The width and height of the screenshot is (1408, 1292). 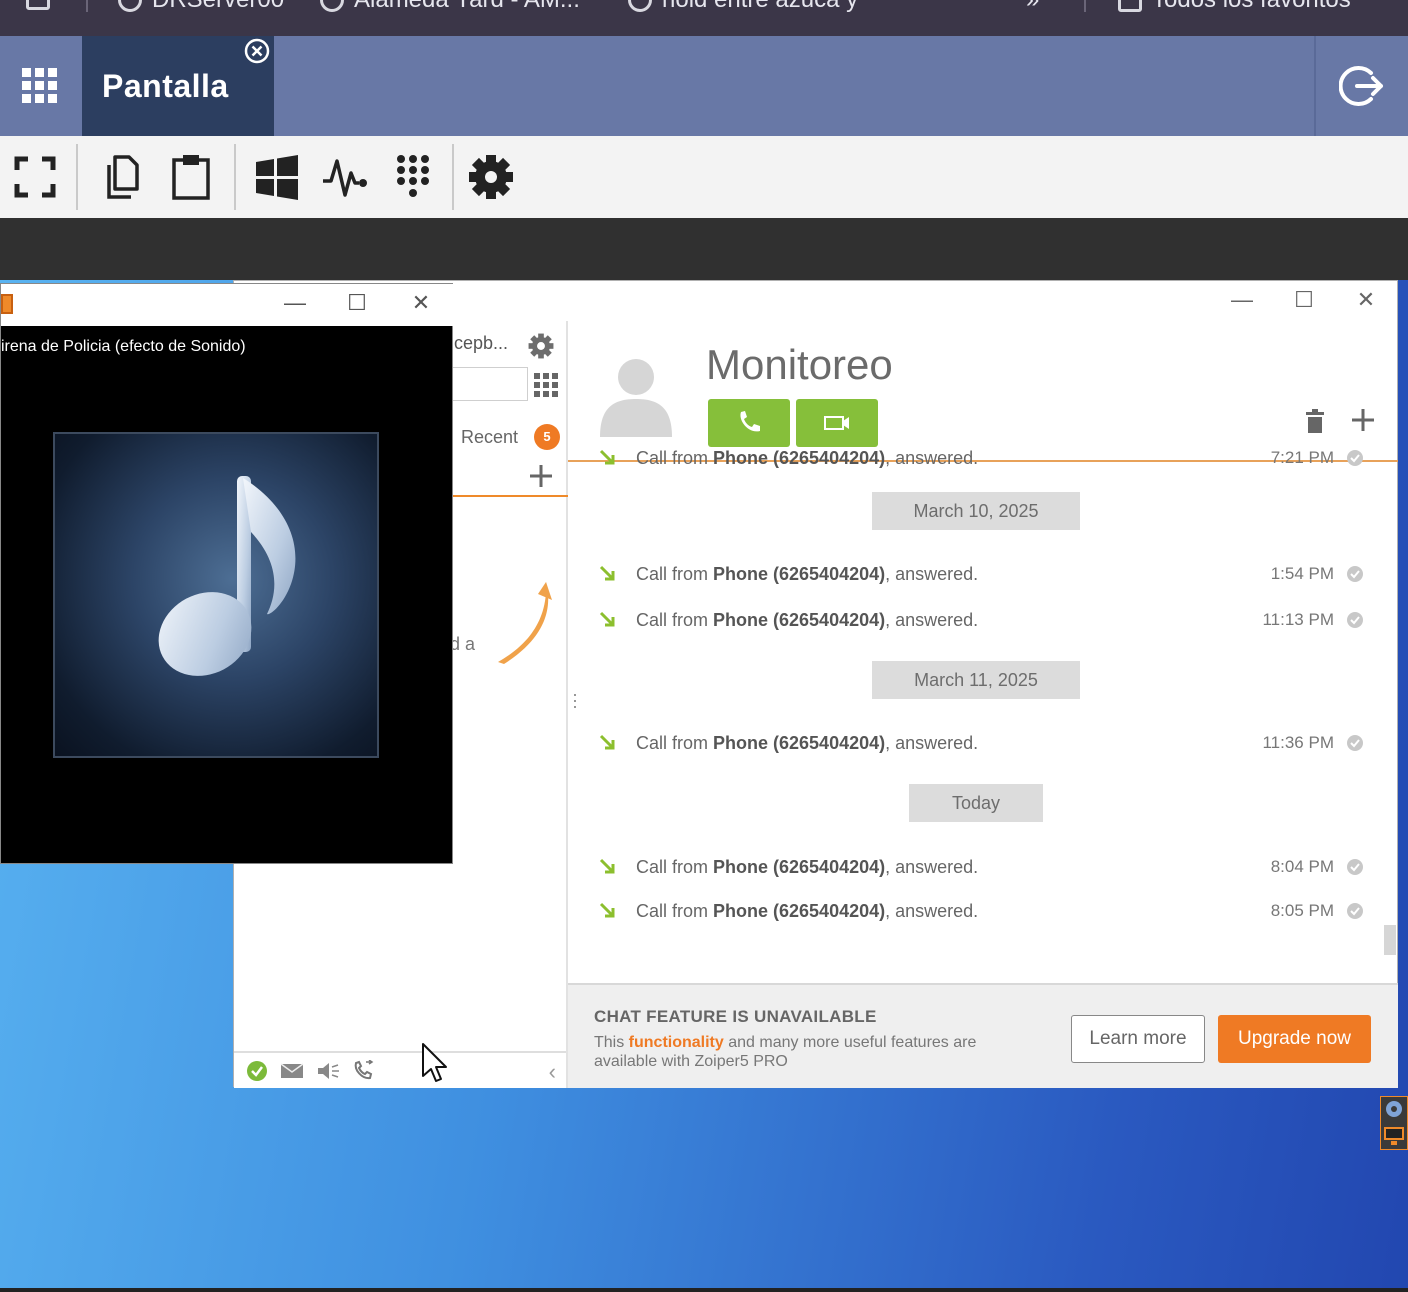 I want to click on bookmark-item: DRServer00, so click(x=201, y=7).